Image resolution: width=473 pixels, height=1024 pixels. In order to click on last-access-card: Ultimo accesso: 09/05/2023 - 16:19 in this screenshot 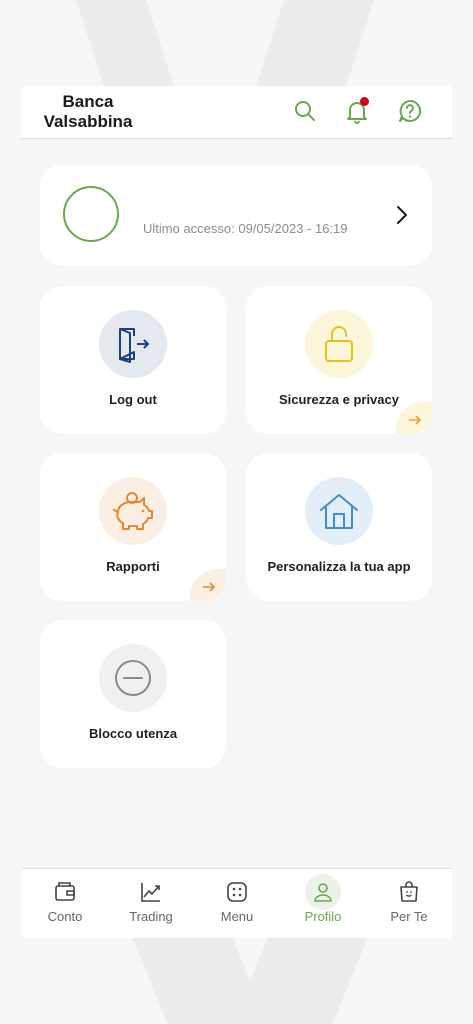, I will do `click(236, 215)`.